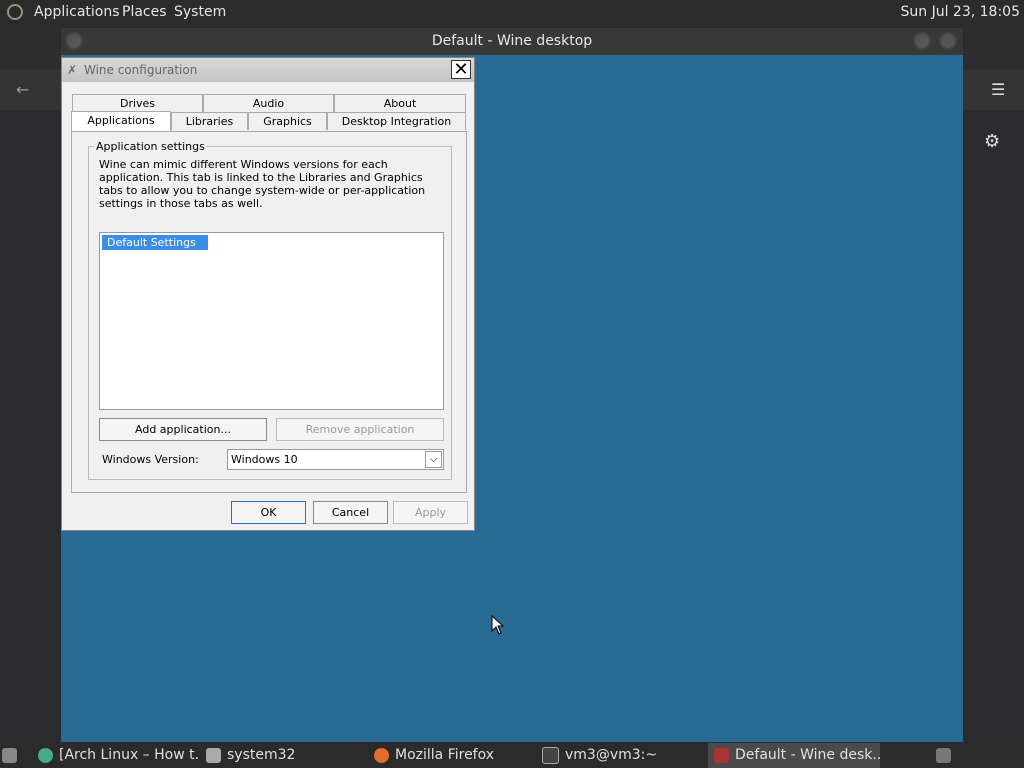  I want to click on dialog-title: Wine configuration, so click(141, 70).